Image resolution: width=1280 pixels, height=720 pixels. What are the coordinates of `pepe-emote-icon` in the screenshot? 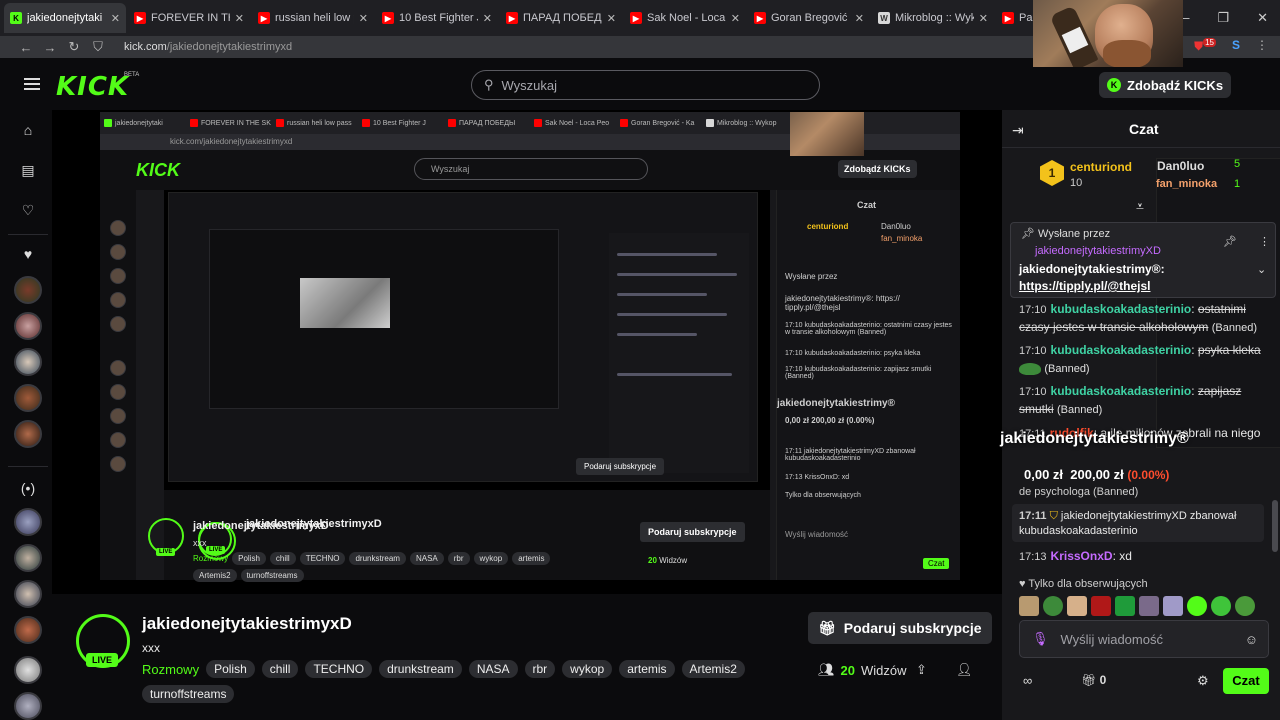 It's located at (1030, 368).